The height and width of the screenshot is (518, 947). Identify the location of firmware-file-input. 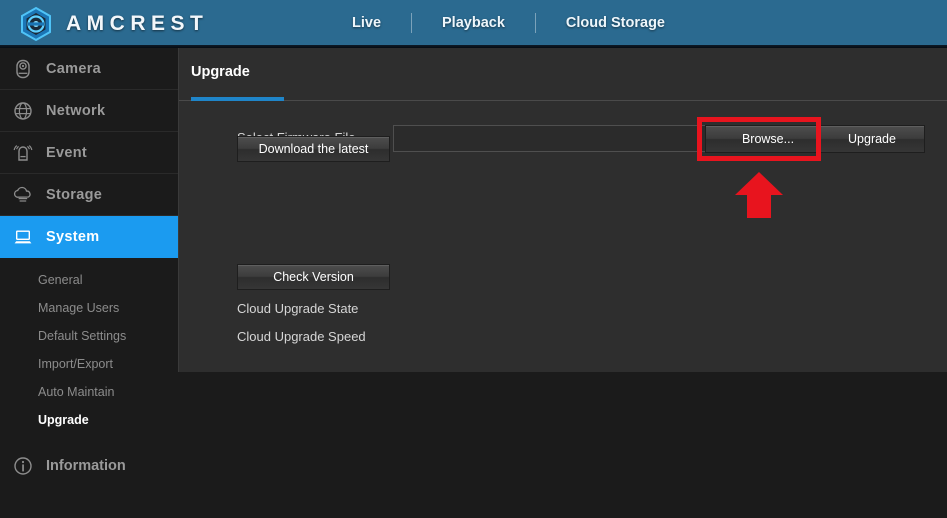
(553, 138).